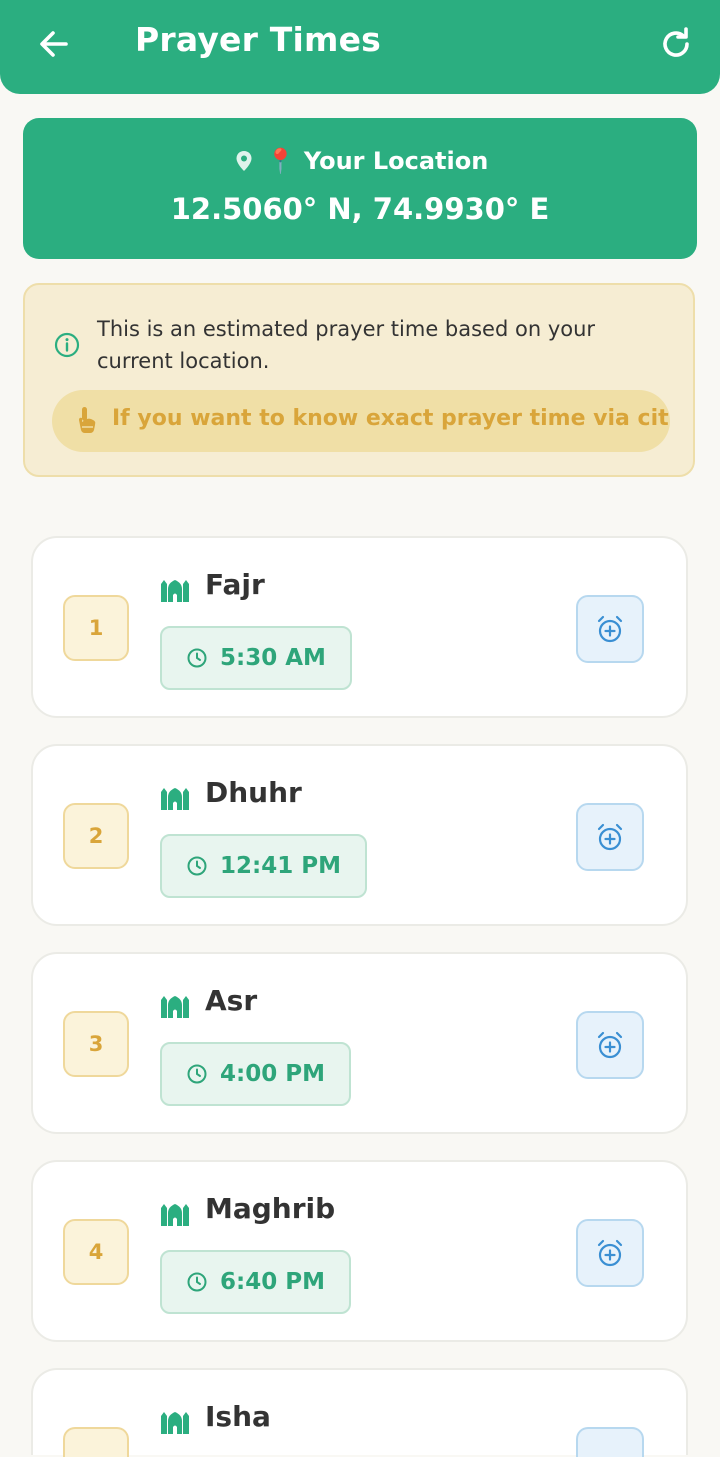  I want to click on back-button, so click(54, 44).